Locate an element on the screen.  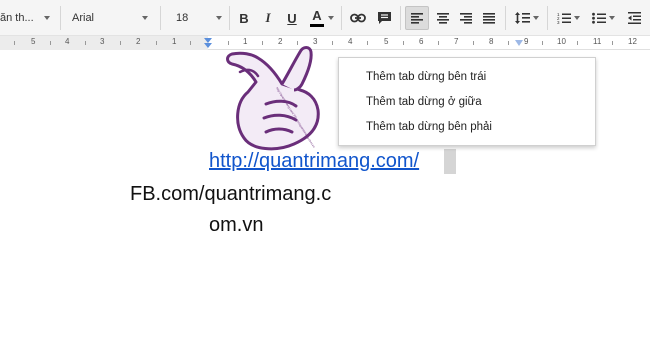
underline-button: U is located at coordinates (292, 18).